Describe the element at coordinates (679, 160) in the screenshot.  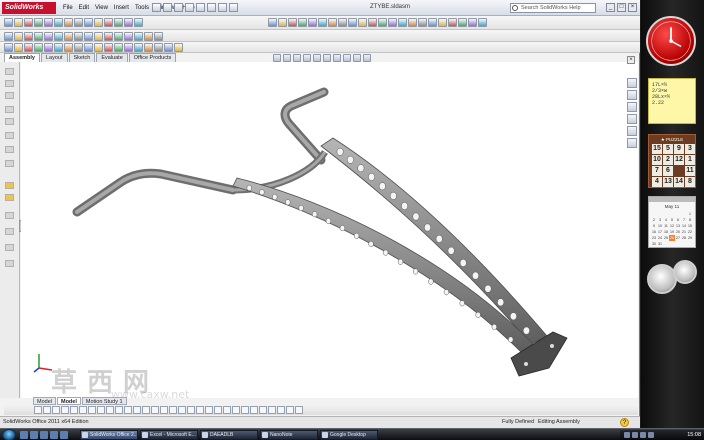
I see `puzzle-tile: 12` at that location.